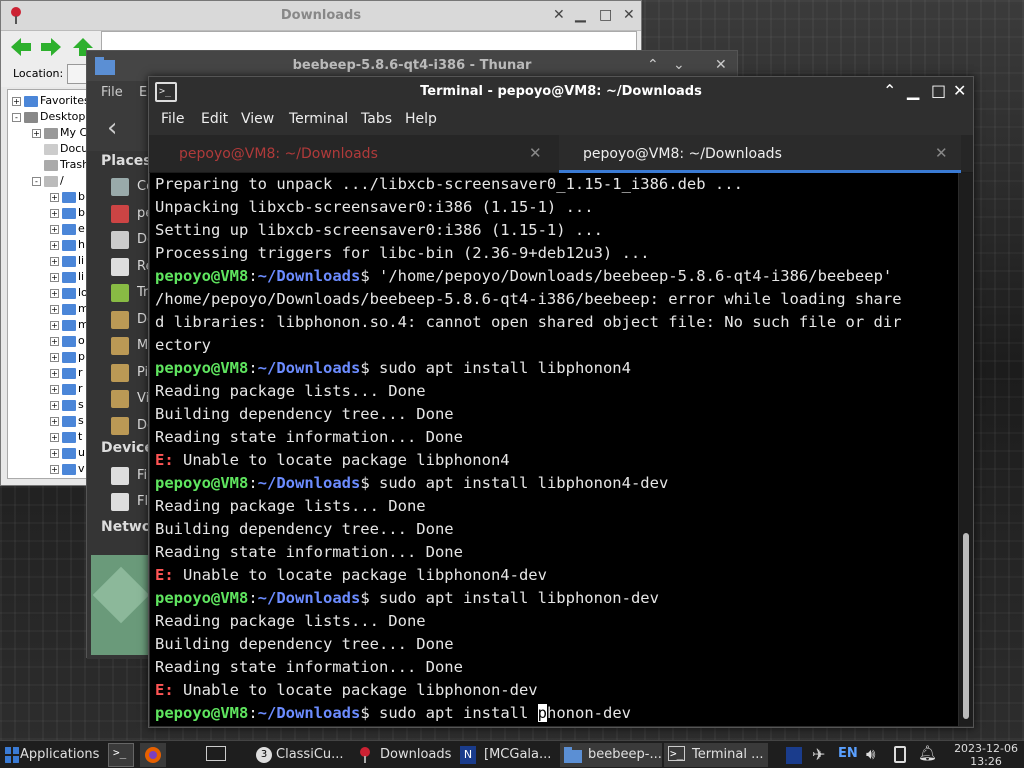 The height and width of the screenshot is (768, 1024). What do you see at coordinates (321, 16) in the screenshot?
I see `downloads-titlebar: Downloads ✕ ▁ □ ✕` at bounding box center [321, 16].